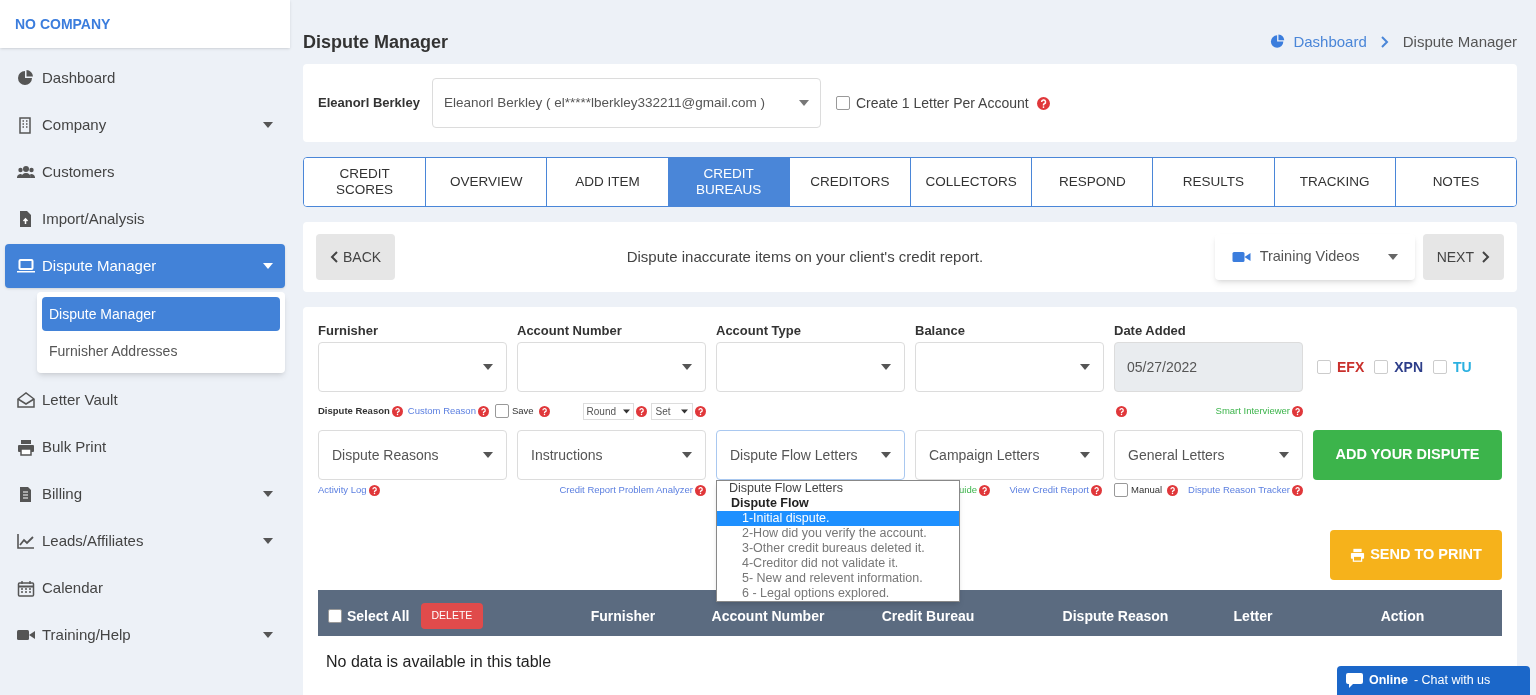 This screenshot has width=1536, height=695. Describe the element at coordinates (940, 331) in the screenshot. I see `field-label: Balance` at that location.